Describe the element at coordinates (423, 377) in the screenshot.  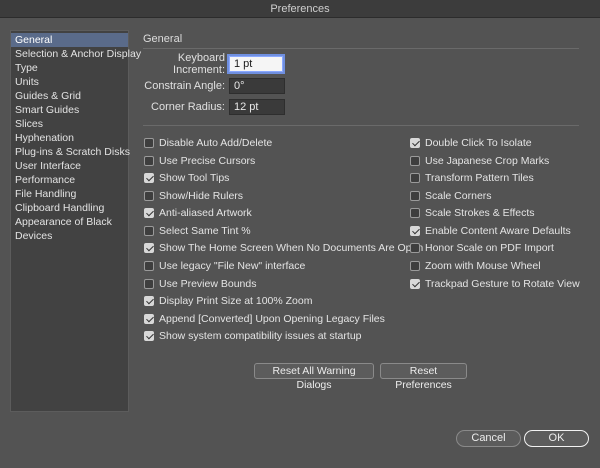
I see `reset-preferences-button: Reset Preferences` at that location.